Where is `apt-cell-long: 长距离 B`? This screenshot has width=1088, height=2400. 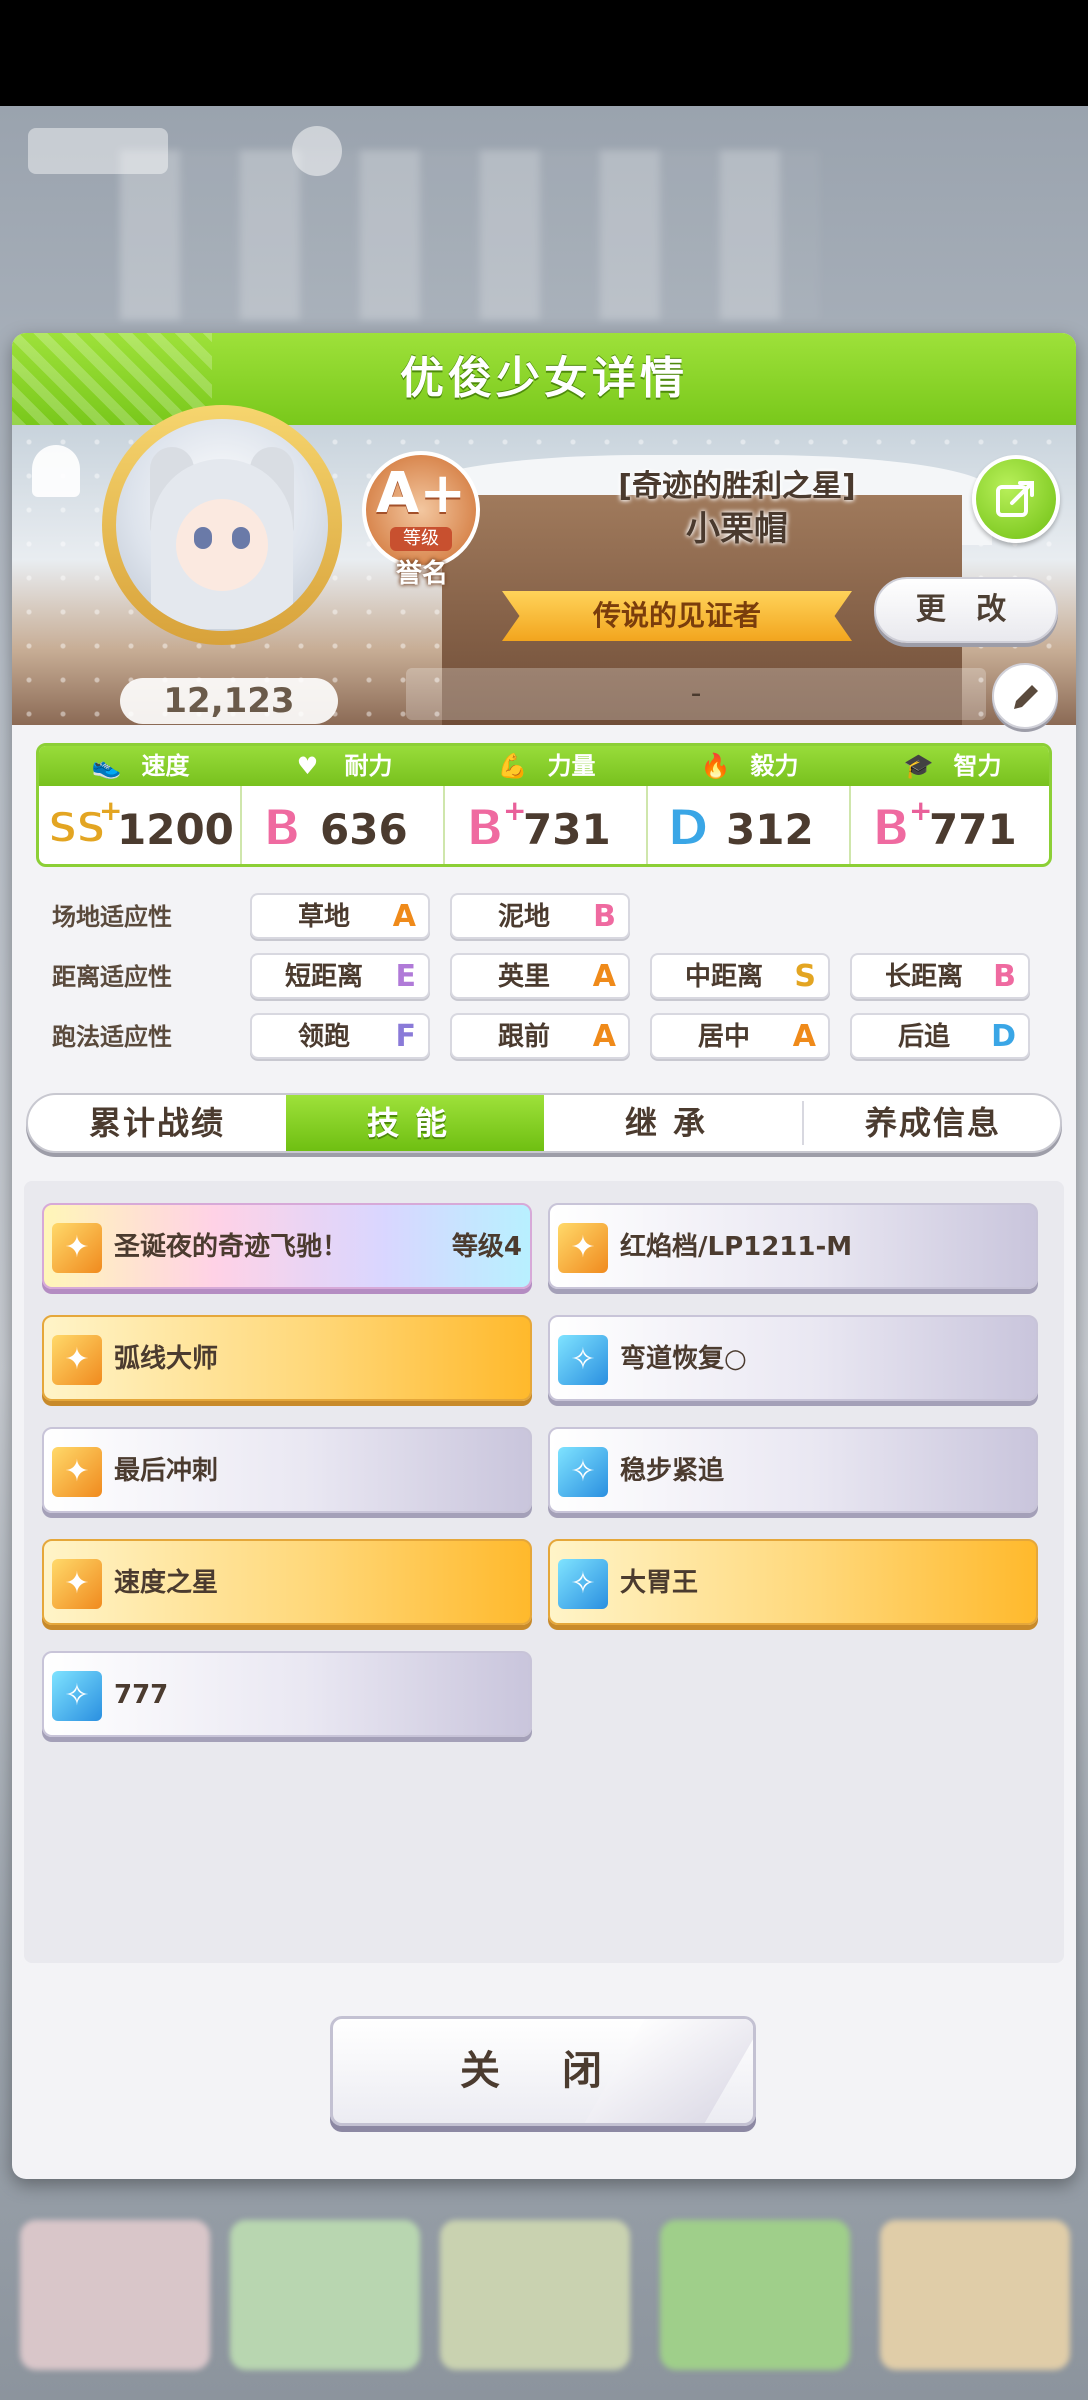 apt-cell-long: 长距离 B is located at coordinates (940, 976).